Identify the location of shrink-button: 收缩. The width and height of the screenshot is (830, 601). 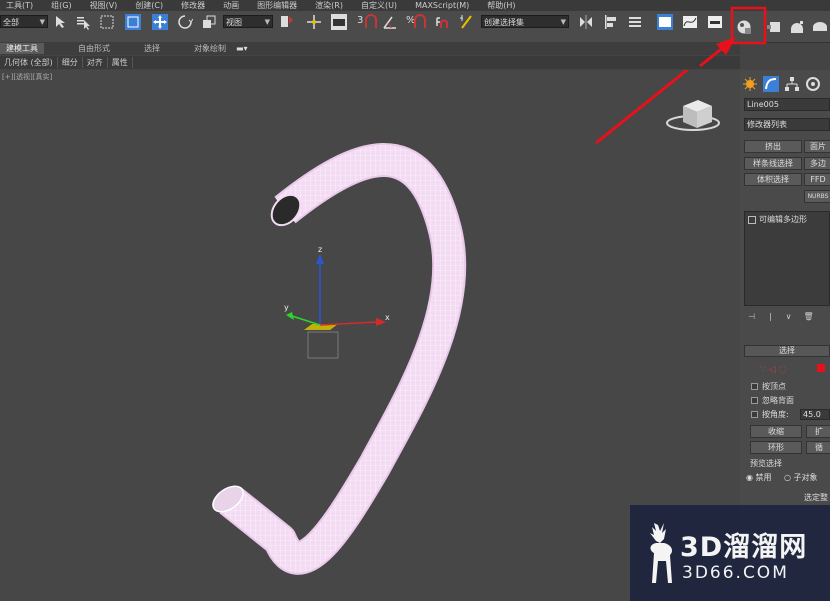
(776, 431).